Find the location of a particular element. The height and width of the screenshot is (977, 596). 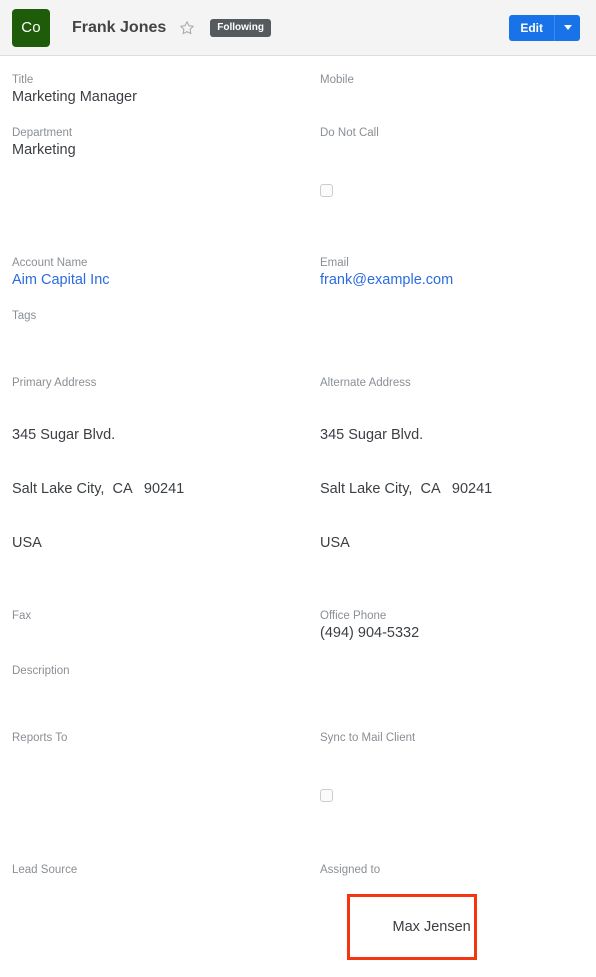

field-row: Tags is located at coordinates (298, 322).